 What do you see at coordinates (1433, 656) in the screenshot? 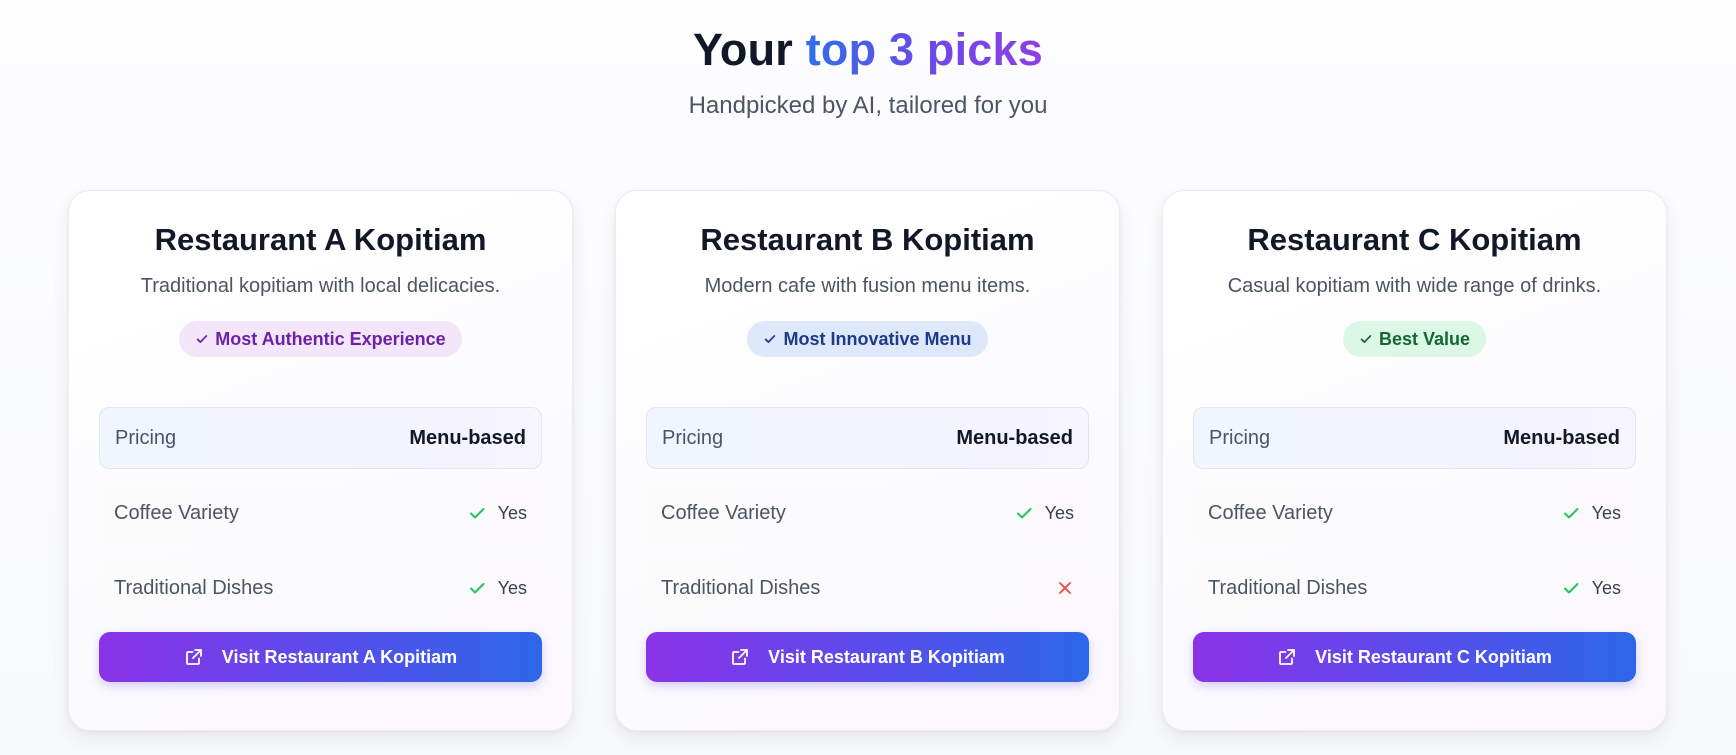
I see `visit-button-label: Visit Restaurant C Kopitiam` at bounding box center [1433, 656].